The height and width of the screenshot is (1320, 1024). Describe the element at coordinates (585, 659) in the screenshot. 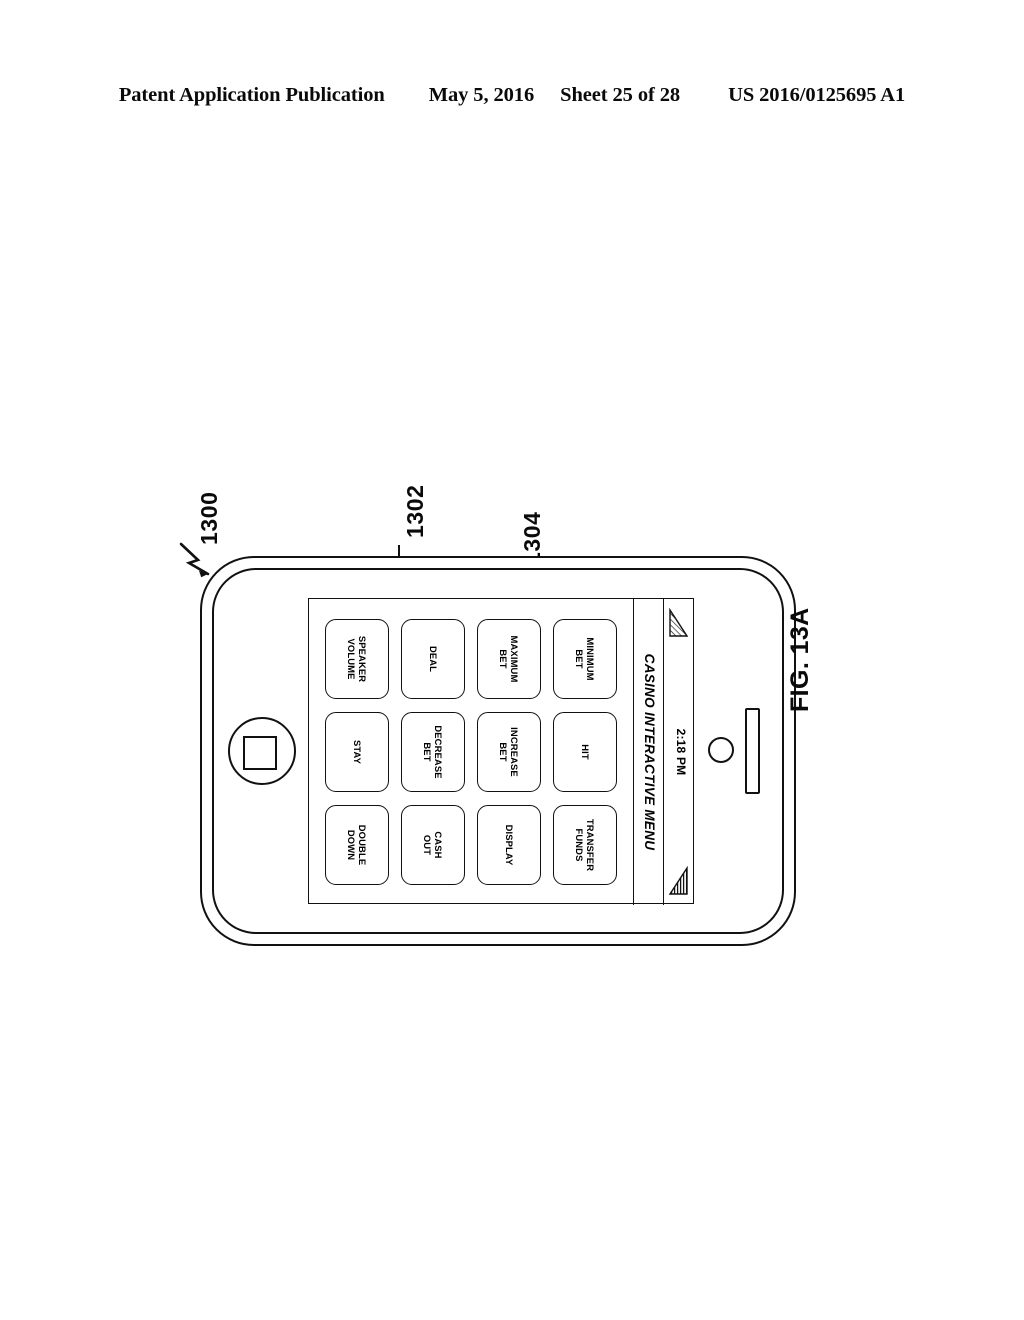

I see `minimum-bet-button: MINIMUM BET` at that location.